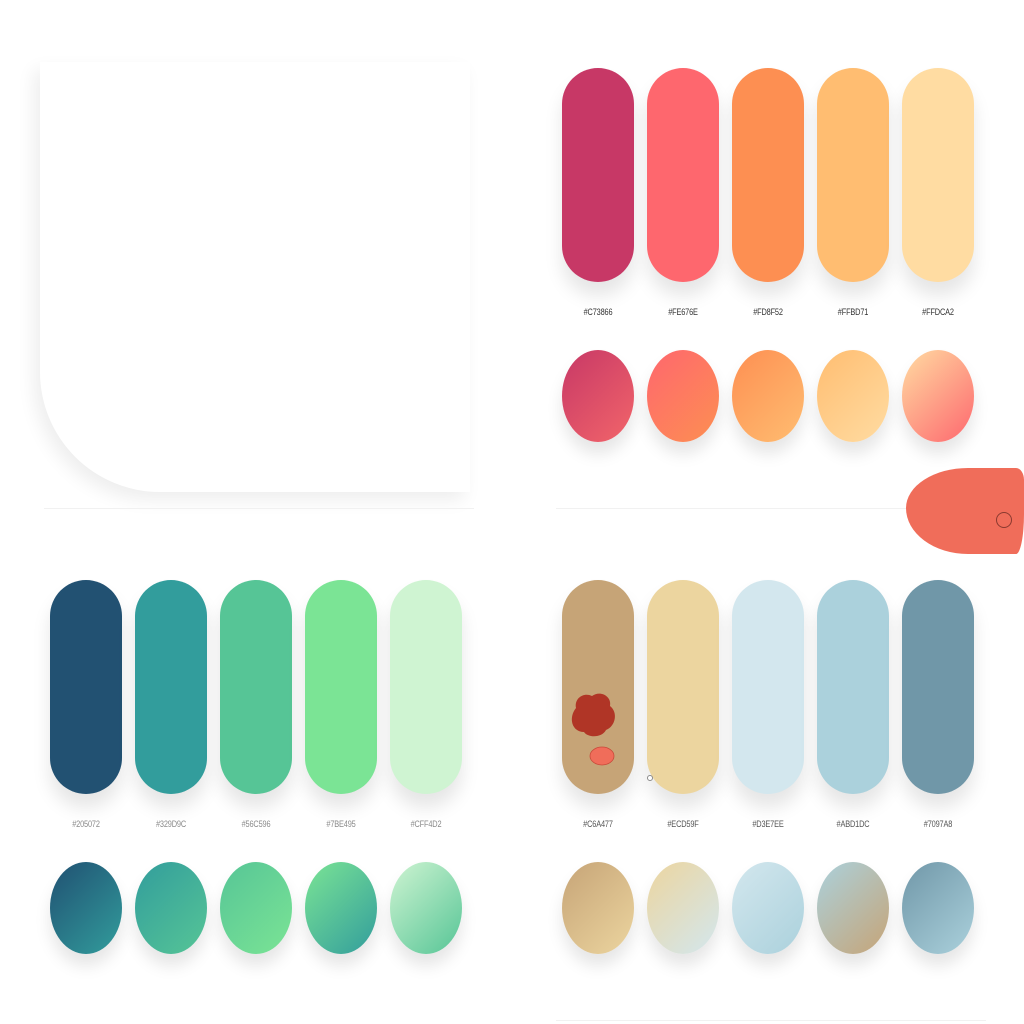 The height and width of the screenshot is (1024, 1024). I want to click on swatch-hex-label: #FFBD71, so click(853, 312).